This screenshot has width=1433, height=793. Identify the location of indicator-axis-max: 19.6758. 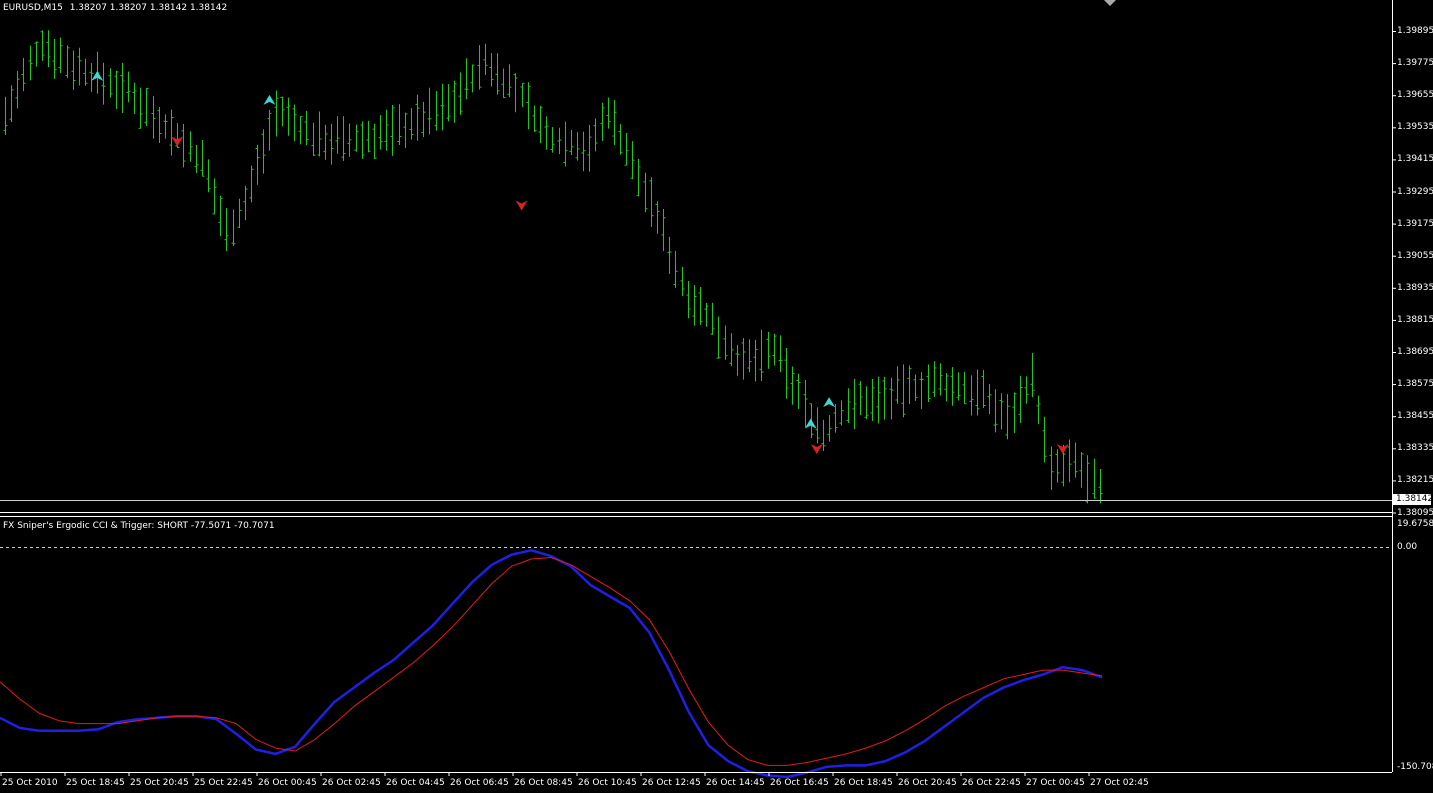
(1415, 524).